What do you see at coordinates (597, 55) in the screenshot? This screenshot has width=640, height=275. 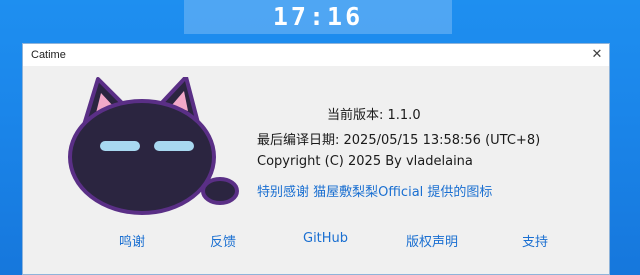 I see `close-icon: ✕` at bounding box center [597, 55].